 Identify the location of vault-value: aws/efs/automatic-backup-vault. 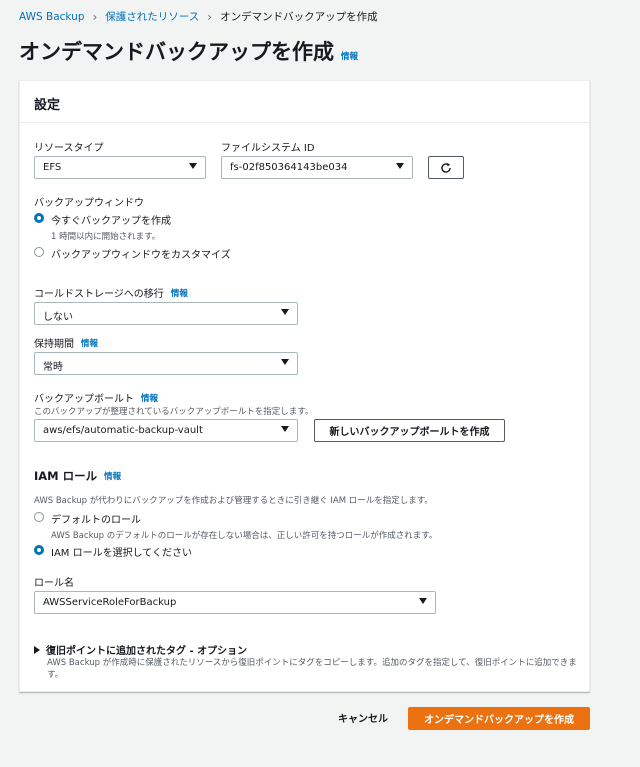
(123, 430).